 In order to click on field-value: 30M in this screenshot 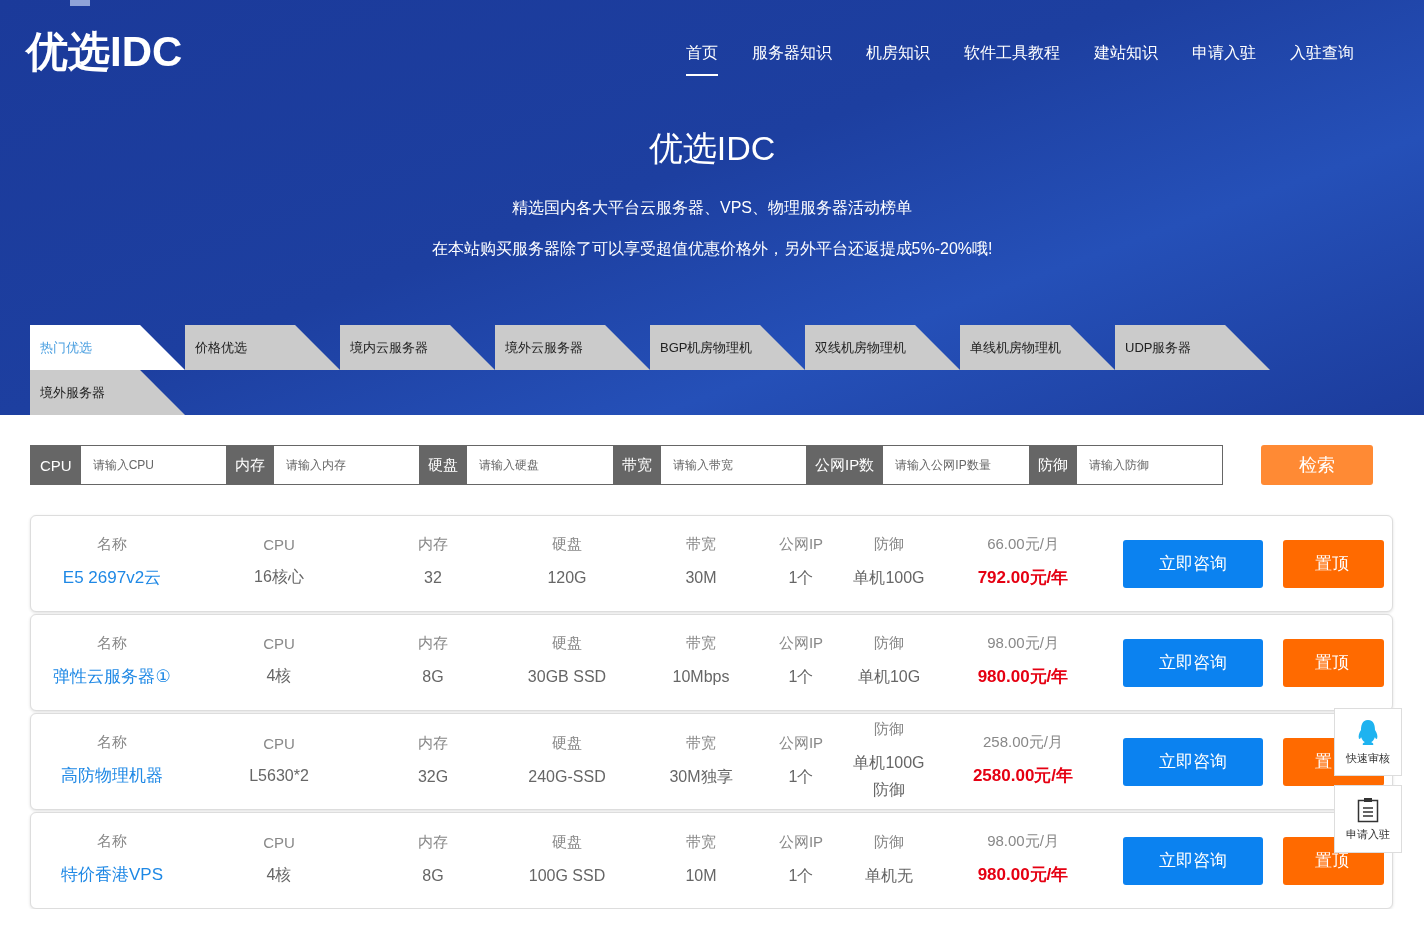, I will do `click(701, 578)`.